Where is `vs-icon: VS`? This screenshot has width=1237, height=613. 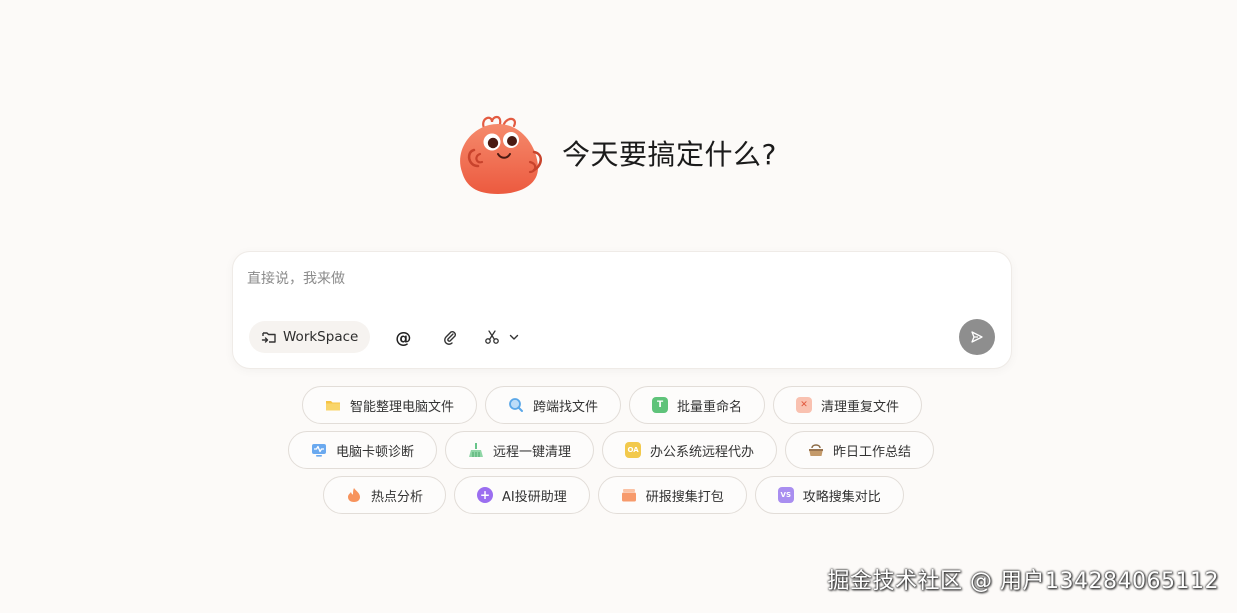
vs-icon: VS is located at coordinates (785, 495).